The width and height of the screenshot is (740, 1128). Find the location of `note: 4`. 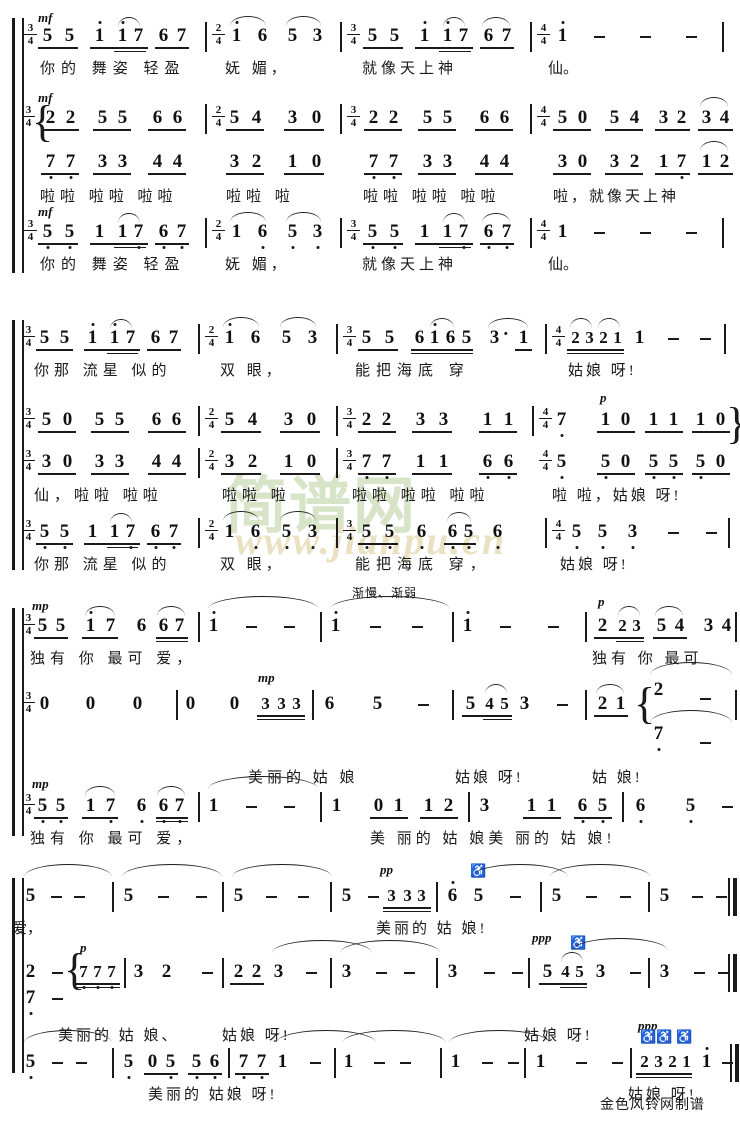

note: 4 is located at coordinates (724, 117).